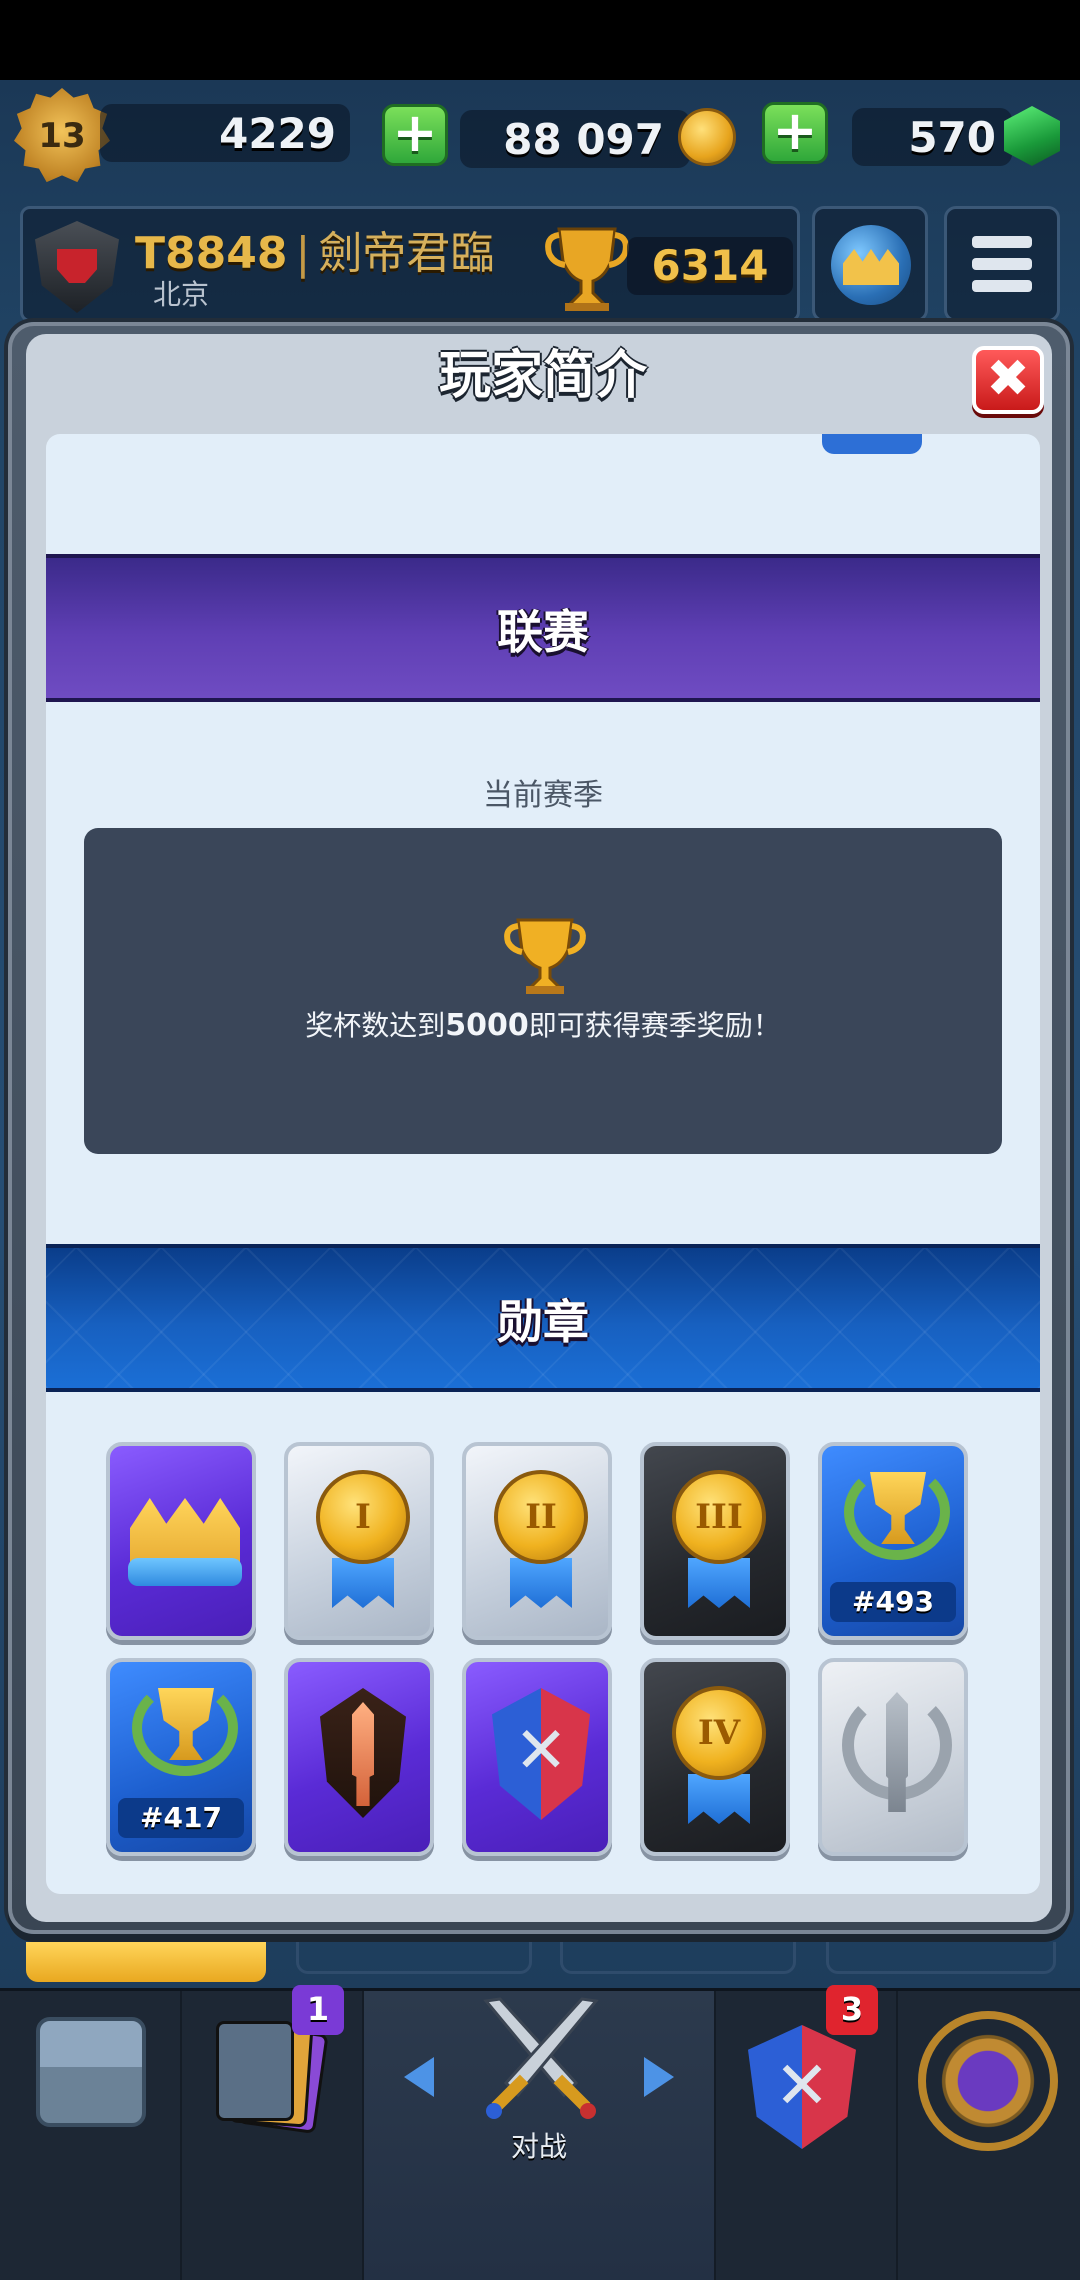 This screenshot has height=2280, width=1080. What do you see at coordinates (872, 444) in the screenshot?
I see `tab-stub` at bounding box center [872, 444].